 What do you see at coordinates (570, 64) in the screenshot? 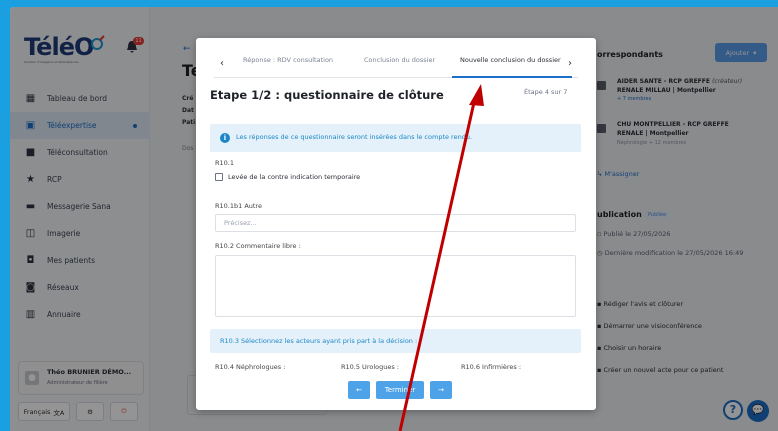
I see `tabs-next-chevron-icon: ›` at bounding box center [570, 64].